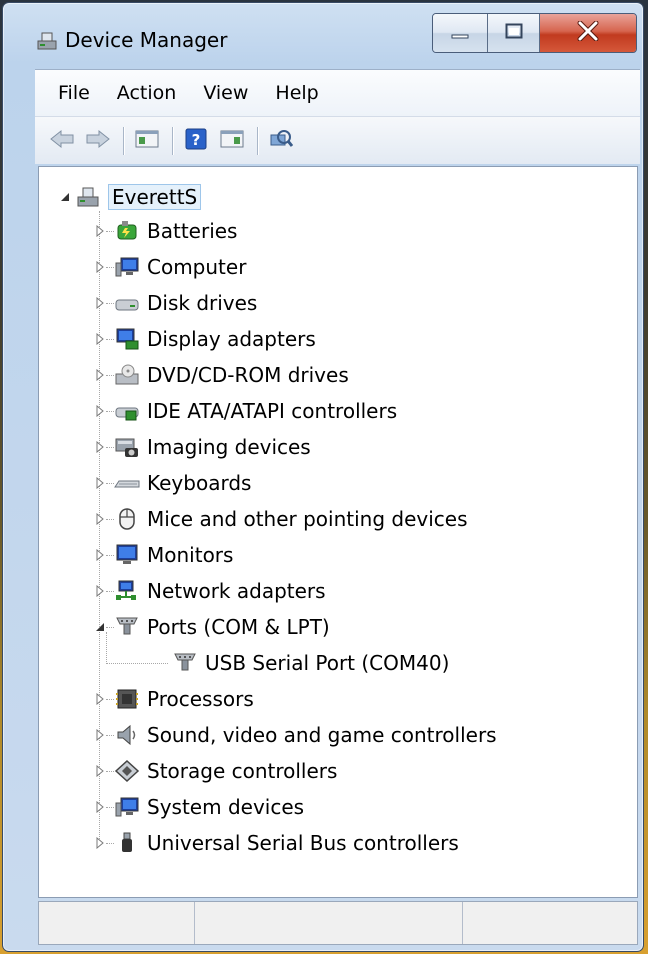 This screenshot has width=648, height=954. I want to click on tree-category-item: Ports (COM & LPT), so click(212, 627).